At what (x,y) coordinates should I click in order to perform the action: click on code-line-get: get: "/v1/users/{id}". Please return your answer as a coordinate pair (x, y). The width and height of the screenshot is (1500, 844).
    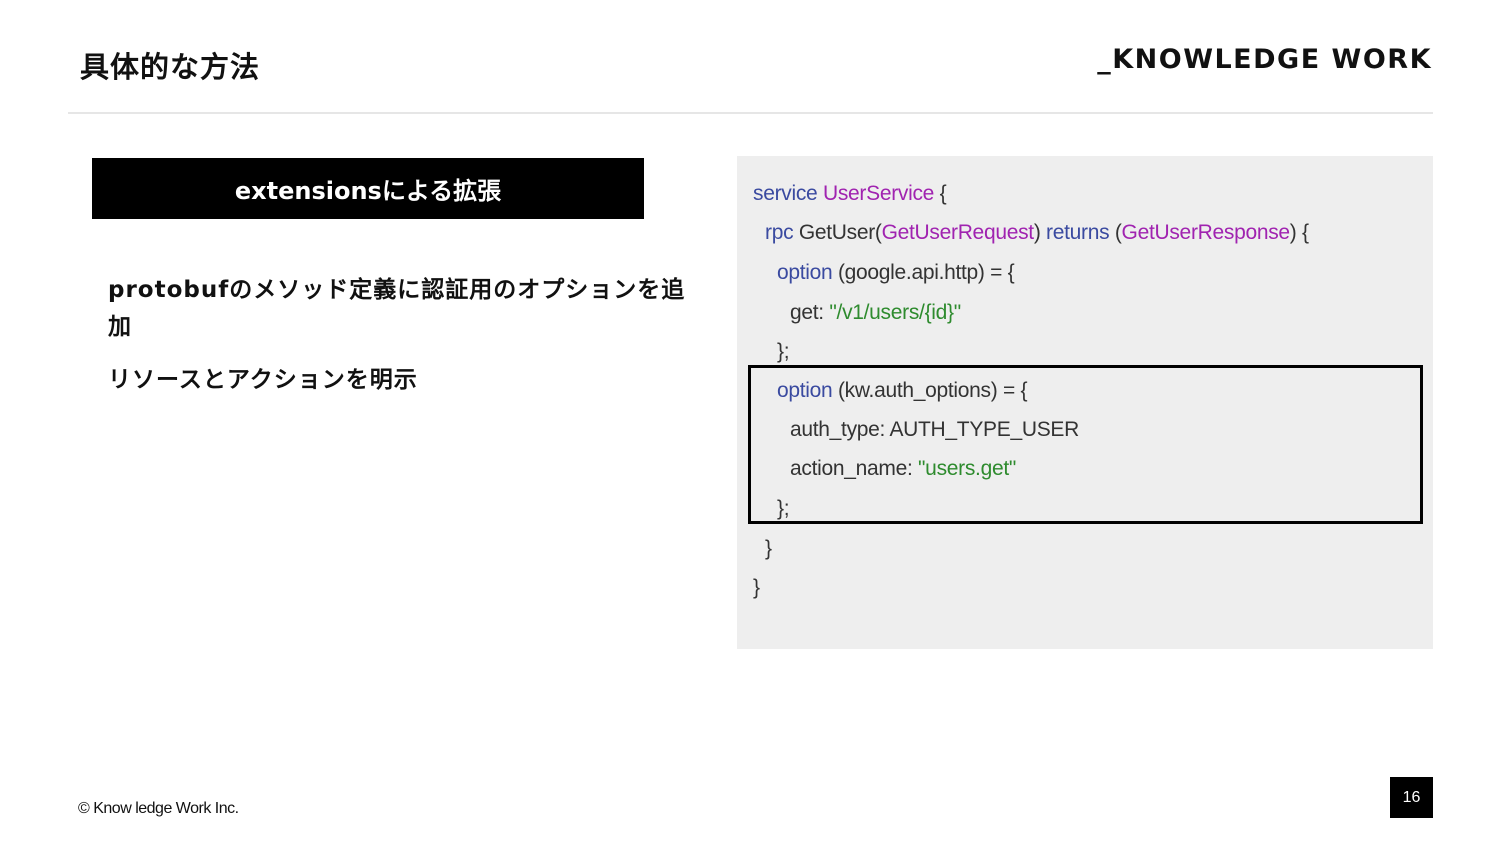
    Looking at the image, I should click on (875, 313).